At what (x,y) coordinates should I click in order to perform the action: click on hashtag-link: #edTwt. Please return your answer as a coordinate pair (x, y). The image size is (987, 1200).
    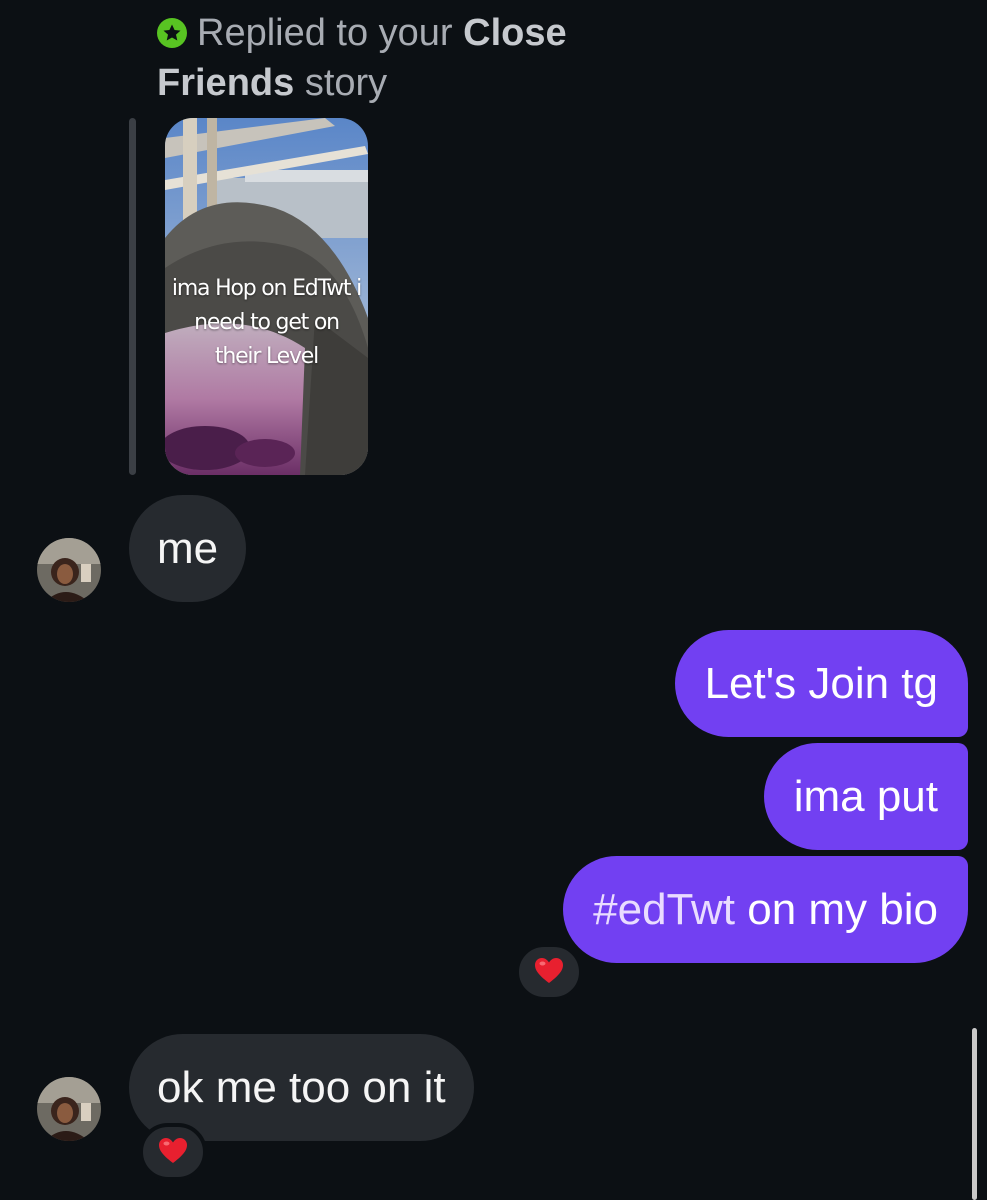
    Looking at the image, I should click on (664, 909).